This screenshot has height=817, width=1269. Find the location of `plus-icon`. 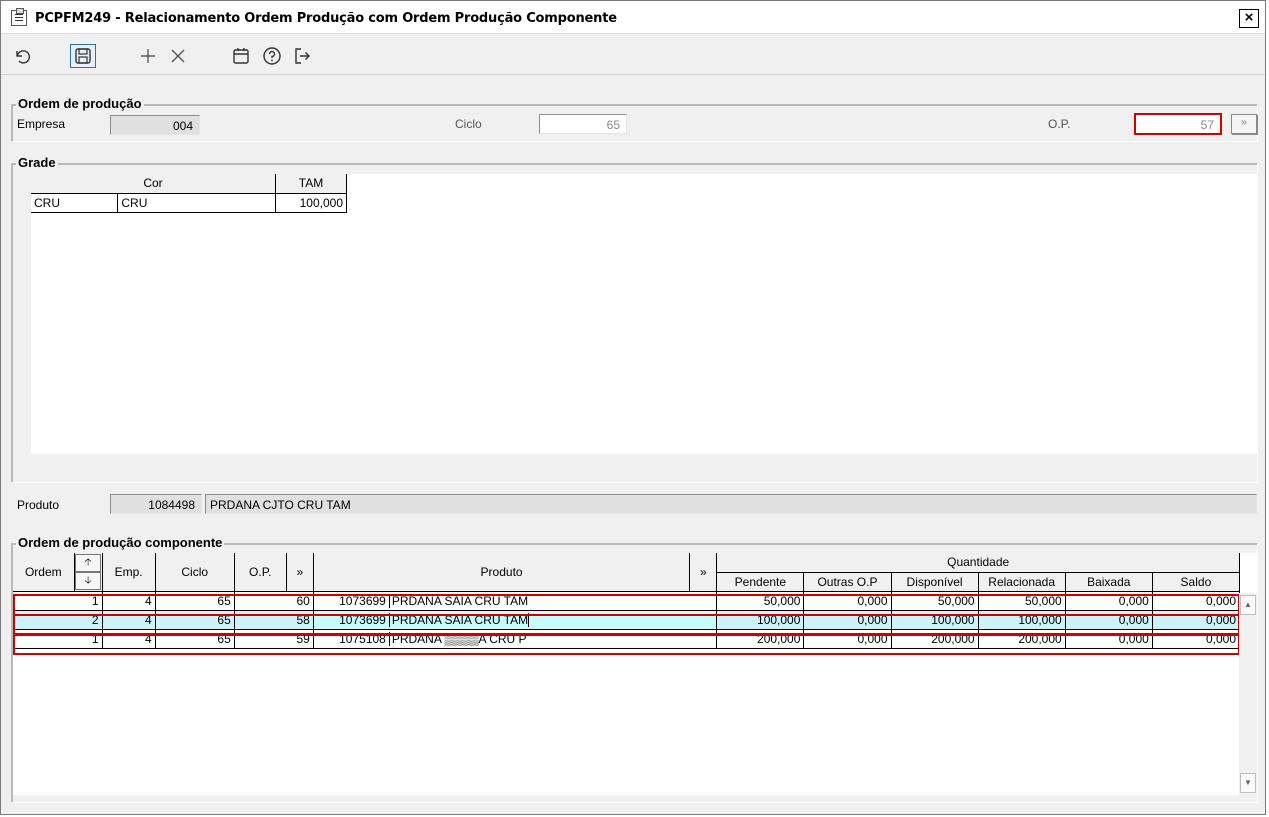

plus-icon is located at coordinates (148, 56).